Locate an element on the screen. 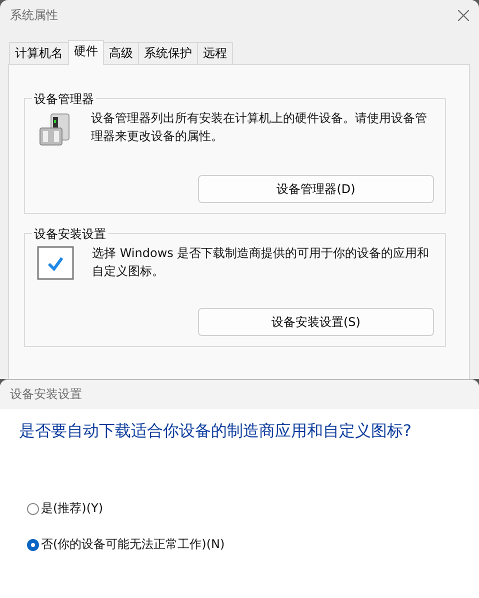 The width and height of the screenshot is (479, 598). dialog-title: 设备安装设置 is located at coordinates (46, 394).